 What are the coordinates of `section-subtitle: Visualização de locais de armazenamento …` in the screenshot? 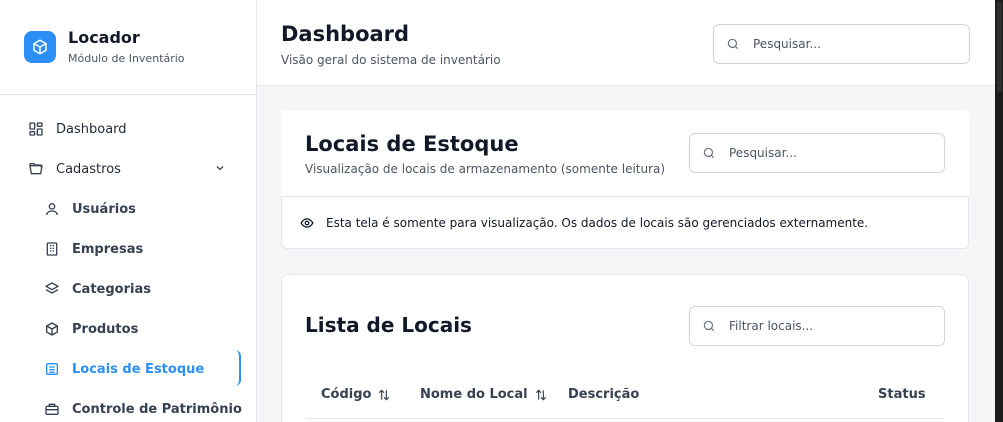 It's located at (485, 169).